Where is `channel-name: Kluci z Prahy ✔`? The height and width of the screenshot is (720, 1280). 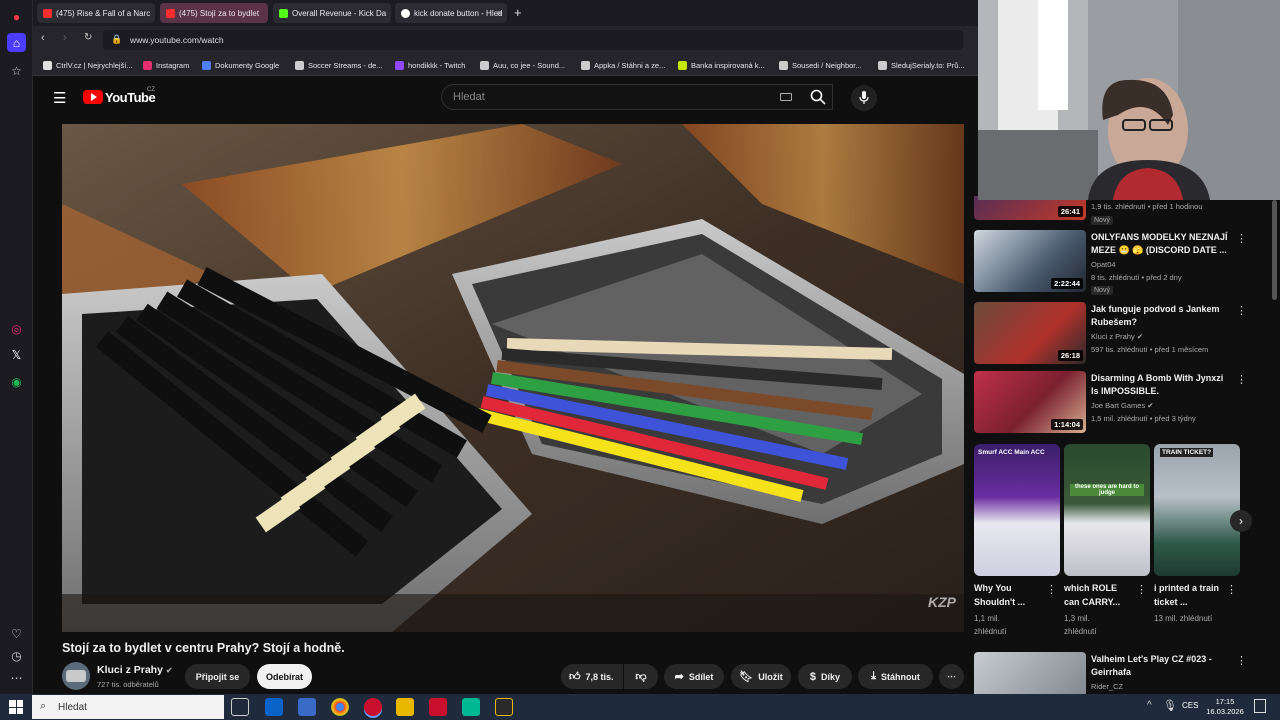
channel-name: Kluci z Prahy ✔ is located at coordinates (135, 670).